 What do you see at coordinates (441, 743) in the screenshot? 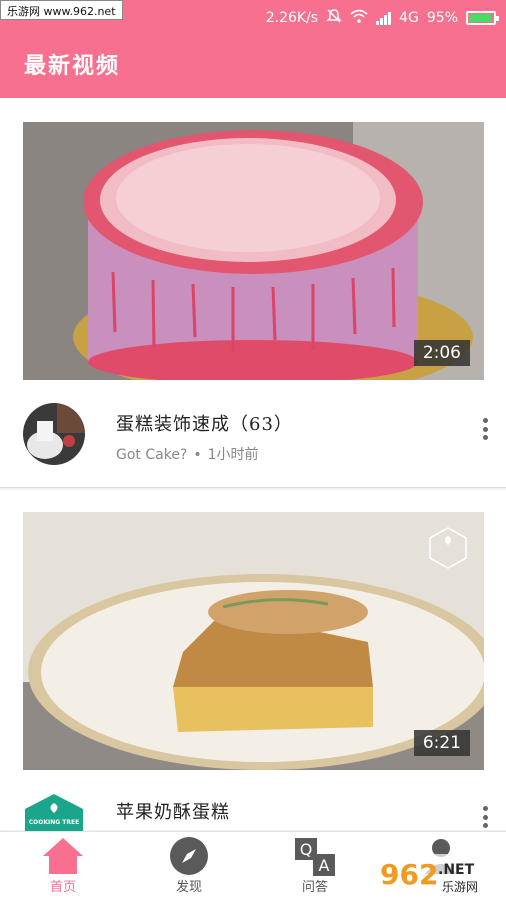
I see `video-duration: 6:21` at bounding box center [441, 743].